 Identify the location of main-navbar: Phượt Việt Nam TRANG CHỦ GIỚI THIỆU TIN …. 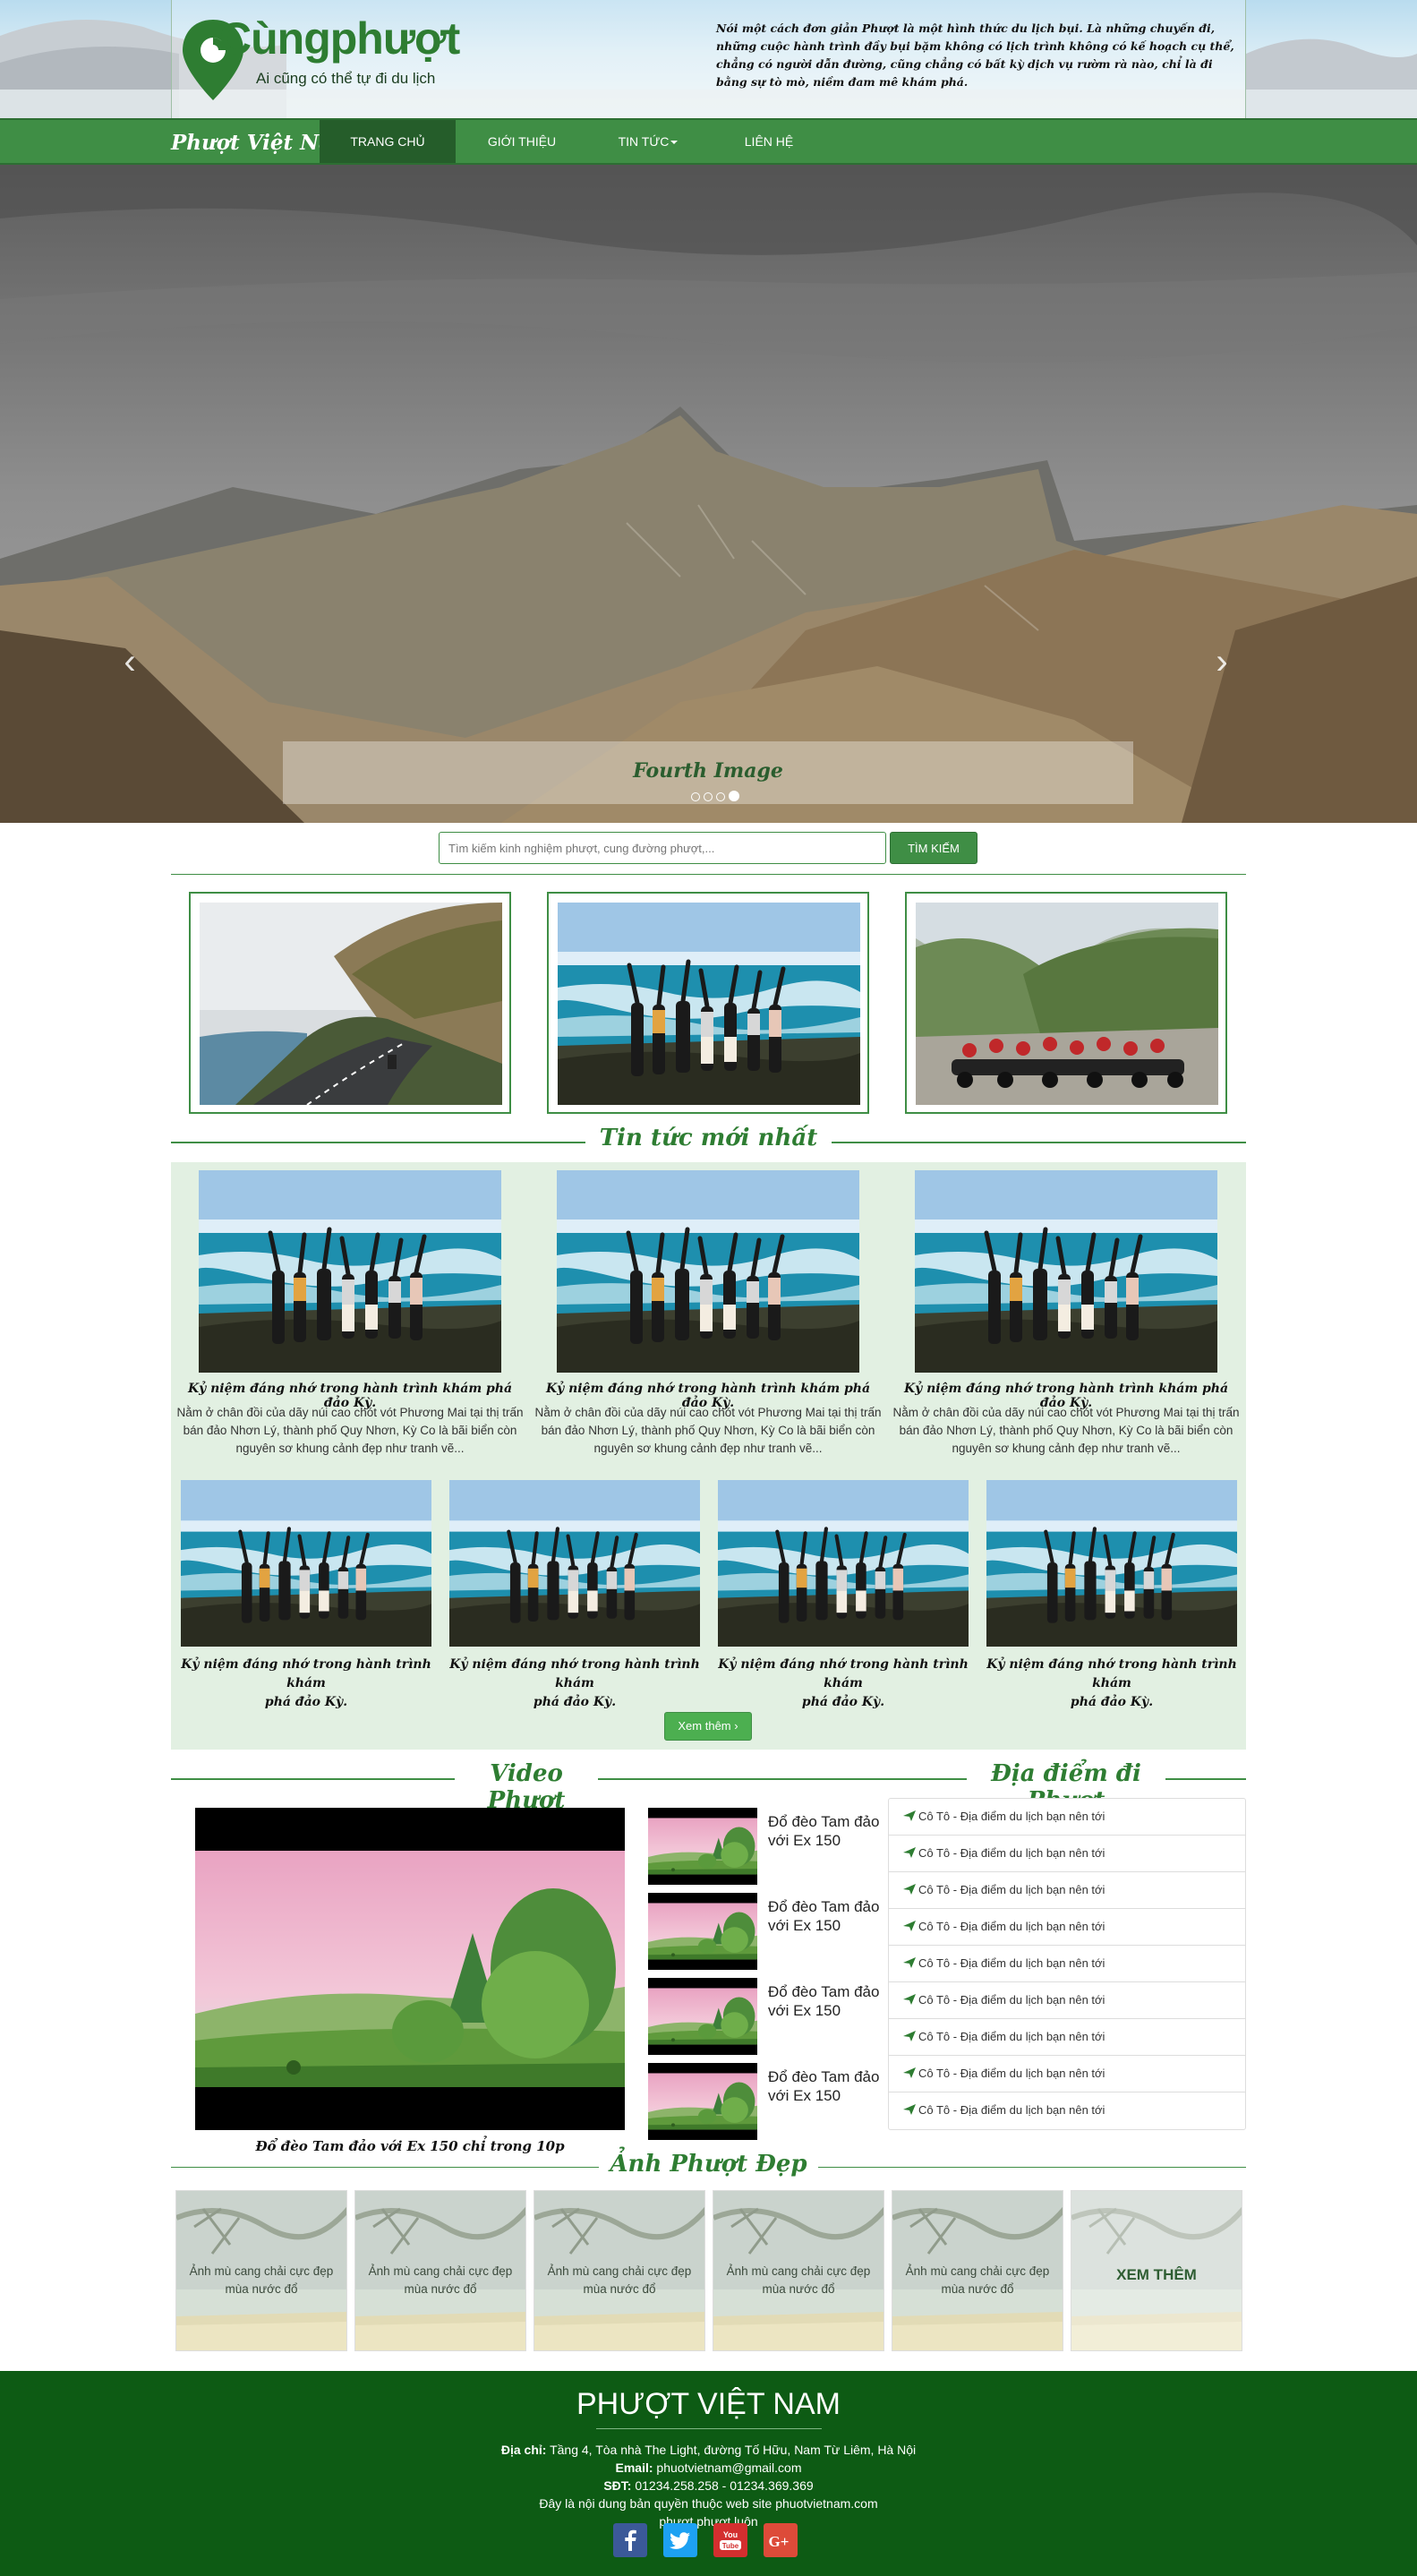
(708, 141).